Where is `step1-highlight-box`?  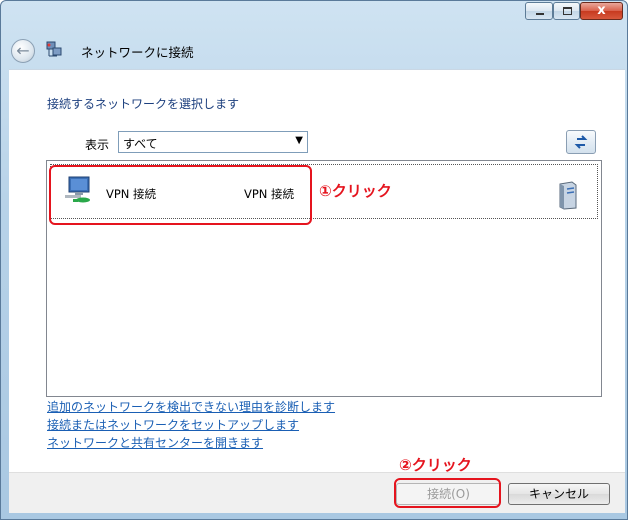 step1-highlight-box is located at coordinates (180, 195).